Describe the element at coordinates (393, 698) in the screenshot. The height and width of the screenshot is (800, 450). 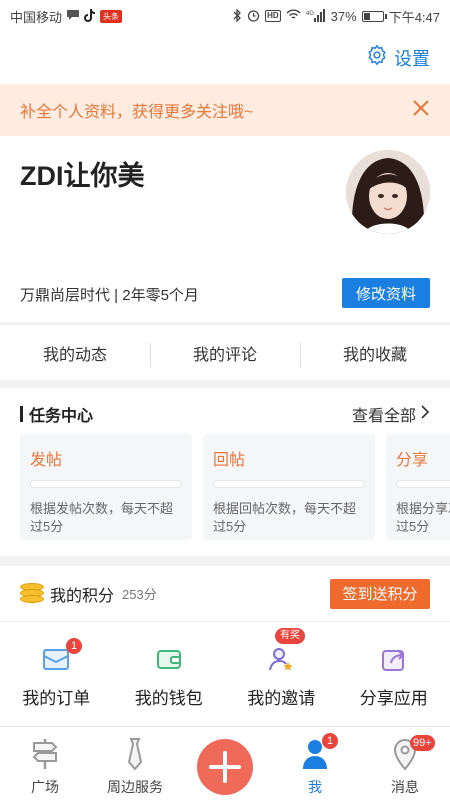
I see `action-label: 分享应用` at that location.